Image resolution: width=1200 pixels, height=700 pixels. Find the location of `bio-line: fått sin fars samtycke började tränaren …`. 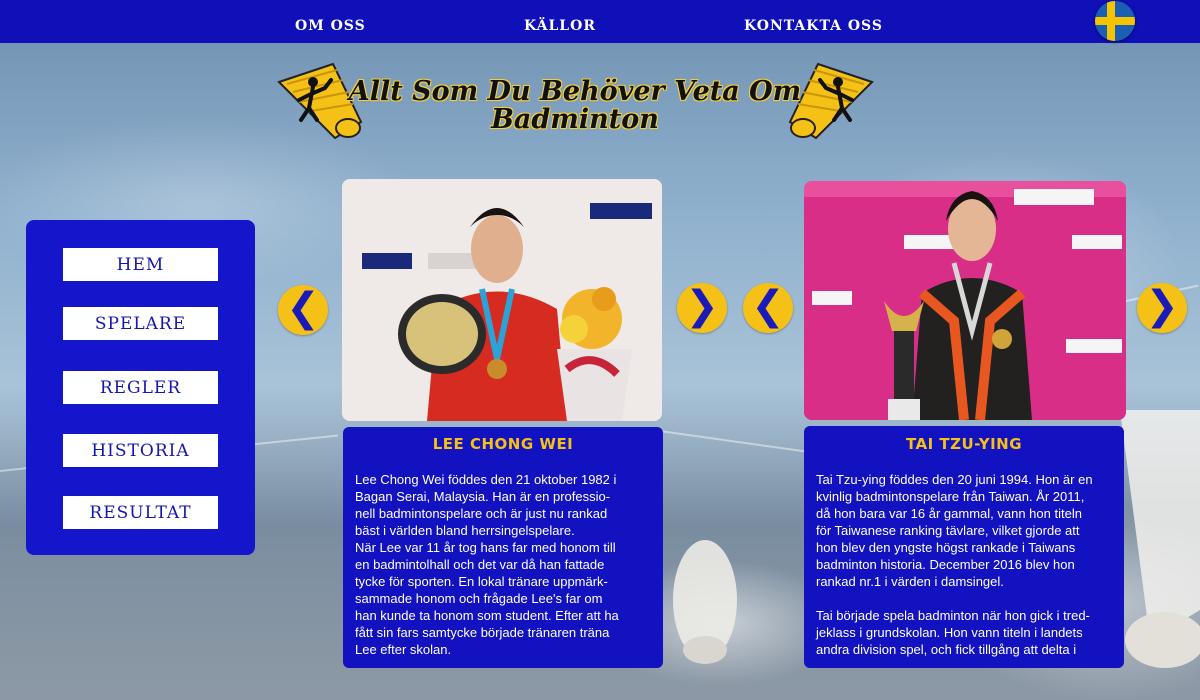

bio-line: fått sin fars samtycke började tränaren … is located at coordinates (482, 632).